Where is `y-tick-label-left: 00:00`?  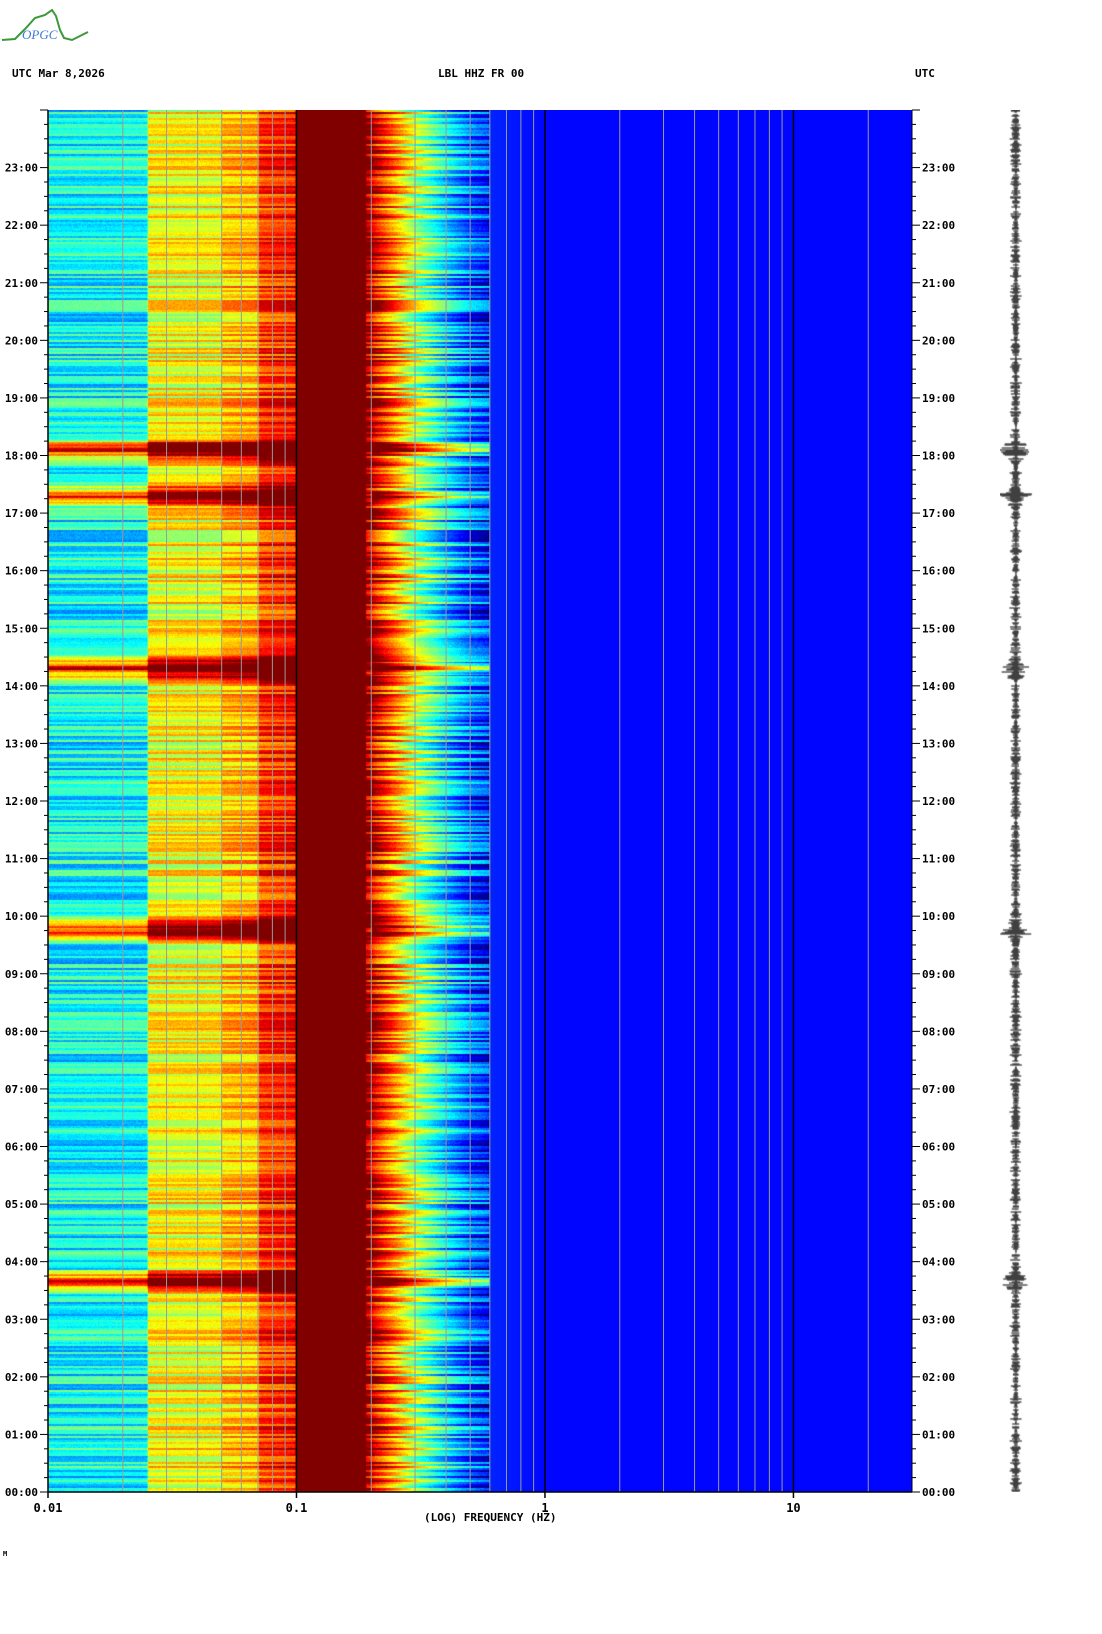 y-tick-label-left: 00:00 is located at coordinates (21, 1492).